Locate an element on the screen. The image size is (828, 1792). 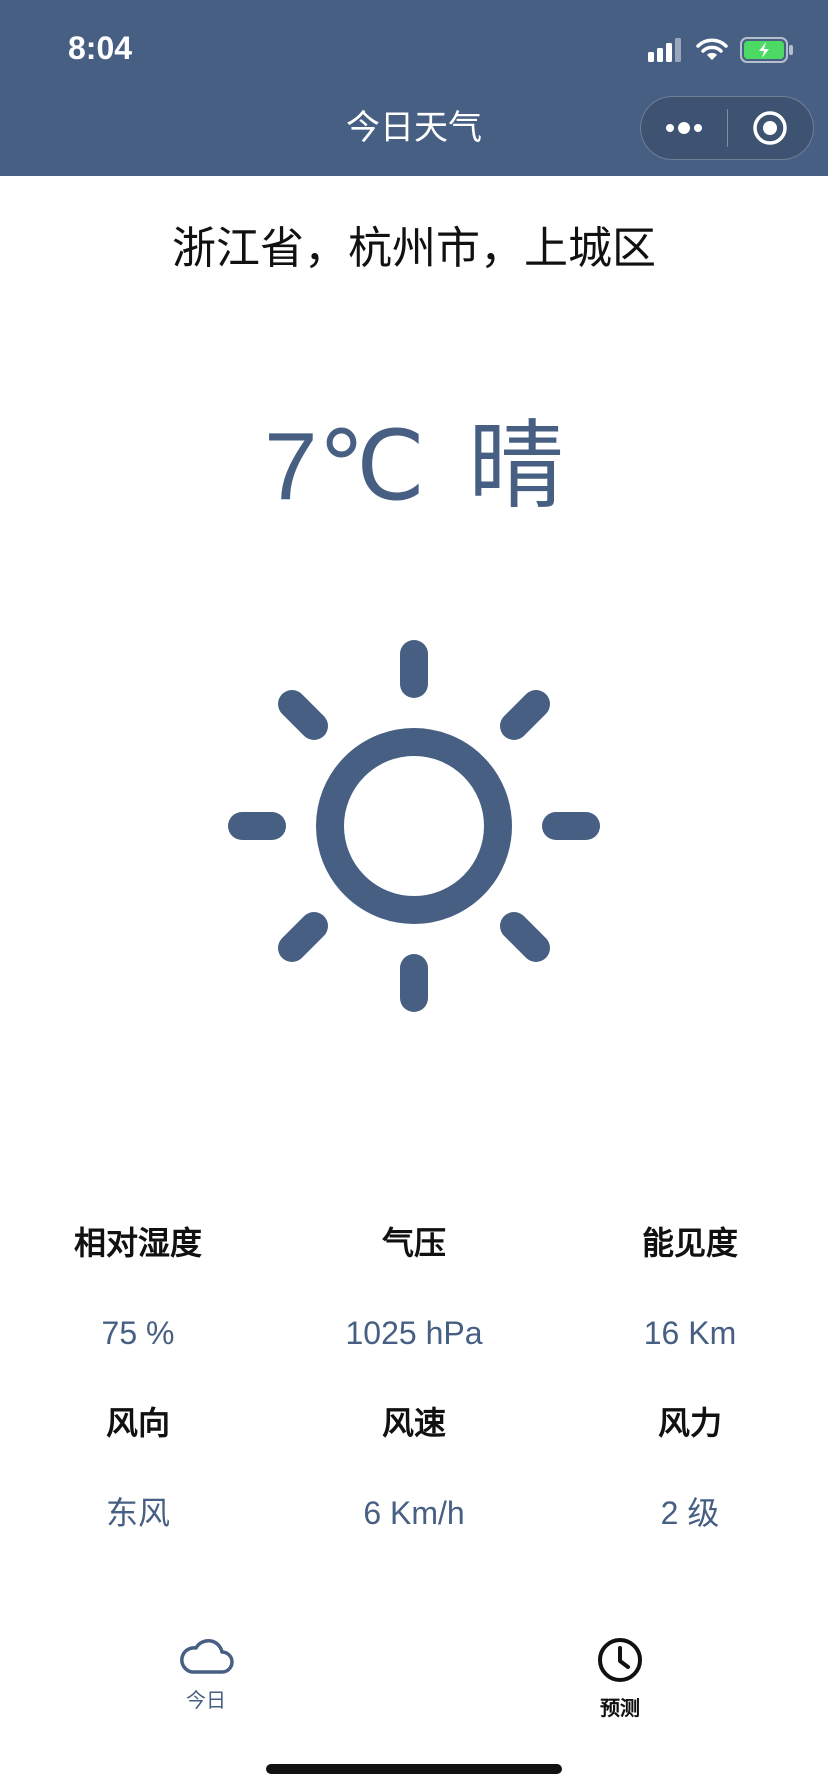
stat-value: 75 % is located at coordinates (138, 1333).